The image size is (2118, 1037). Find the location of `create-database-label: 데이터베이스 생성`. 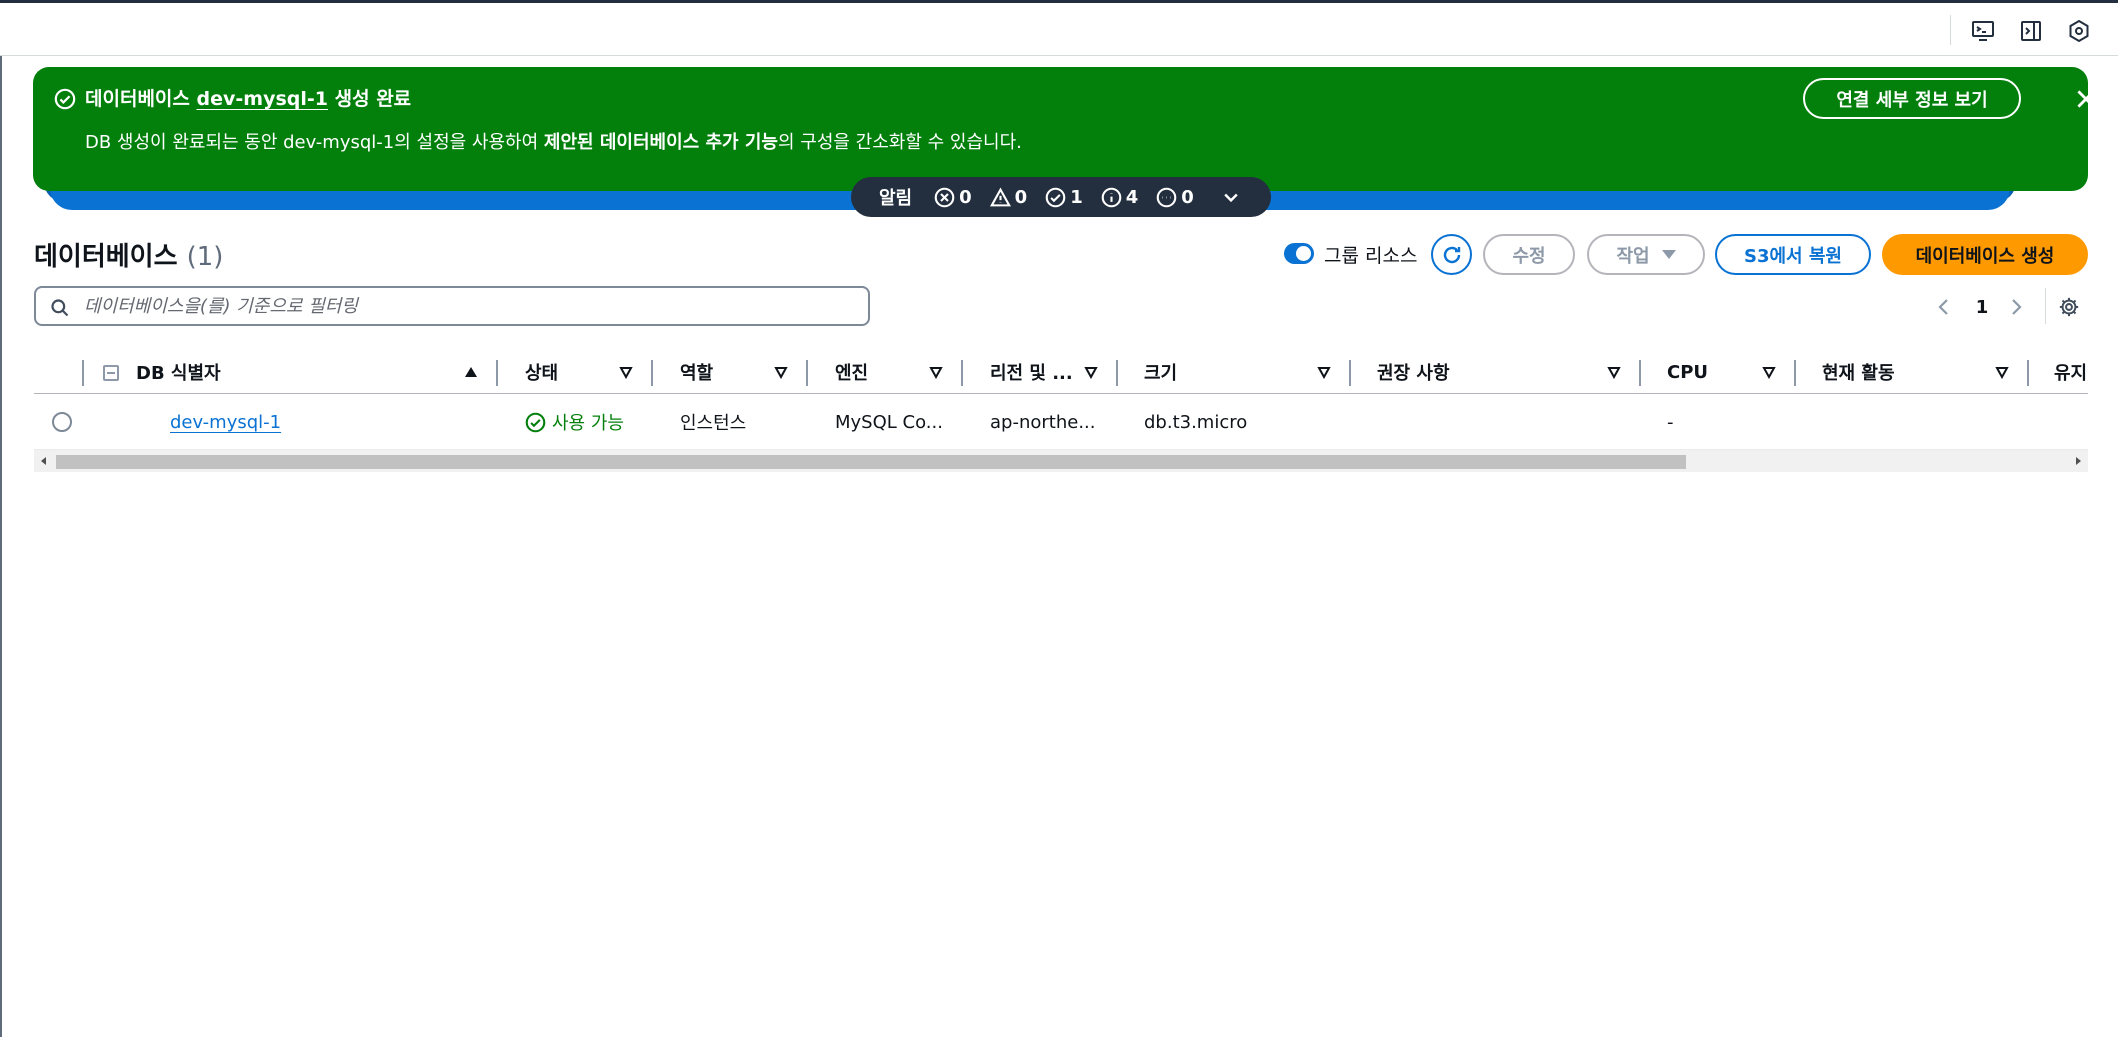

create-database-label: 데이터베이스 생성 is located at coordinates (1985, 256).